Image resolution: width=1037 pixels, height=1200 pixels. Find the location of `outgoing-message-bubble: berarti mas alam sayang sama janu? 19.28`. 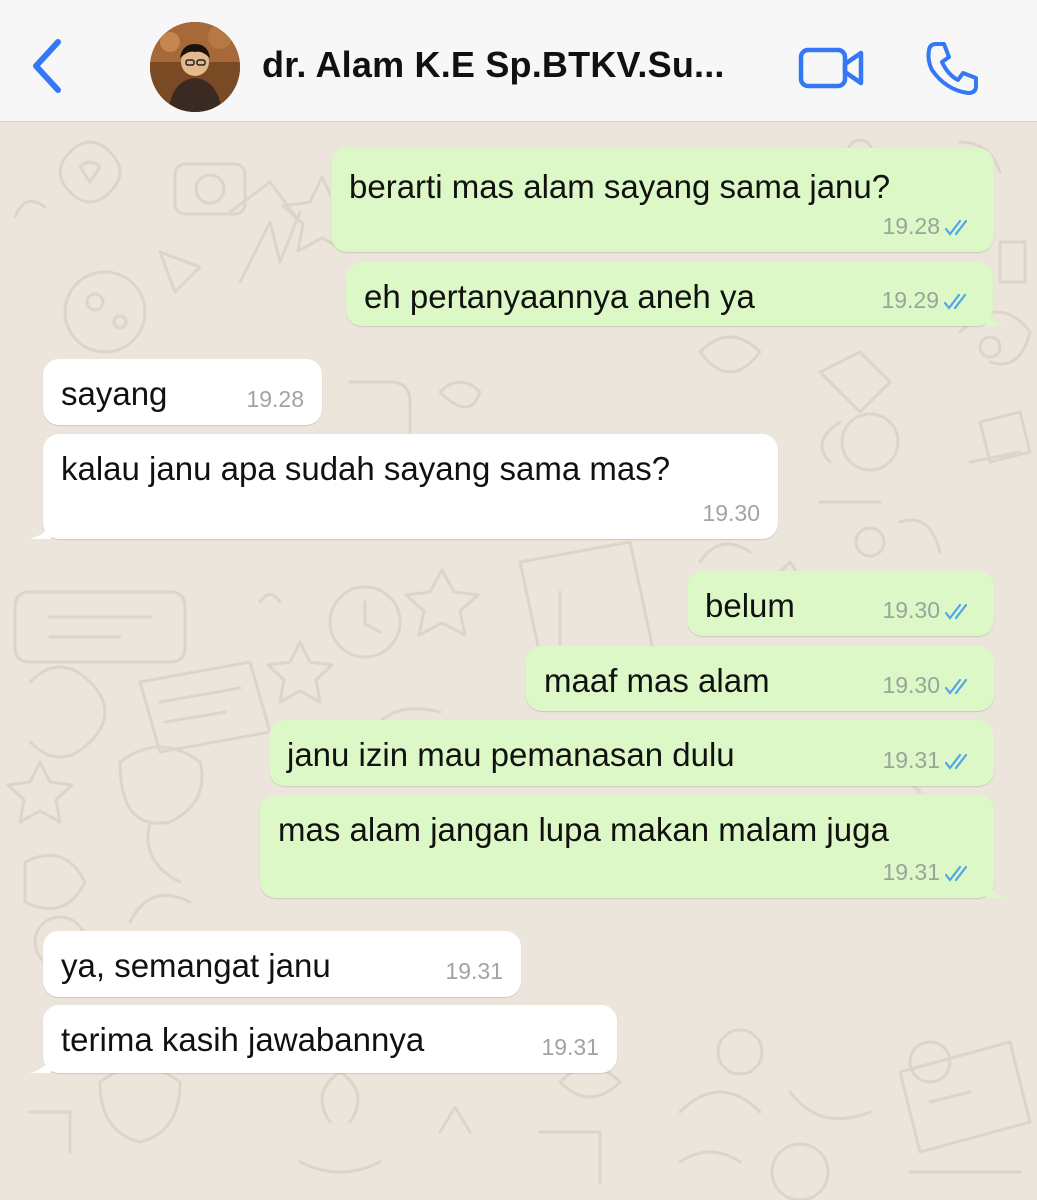

outgoing-message-bubble: berarti mas alam sayang sama janu? 19.28 is located at coordinates (662, 200).